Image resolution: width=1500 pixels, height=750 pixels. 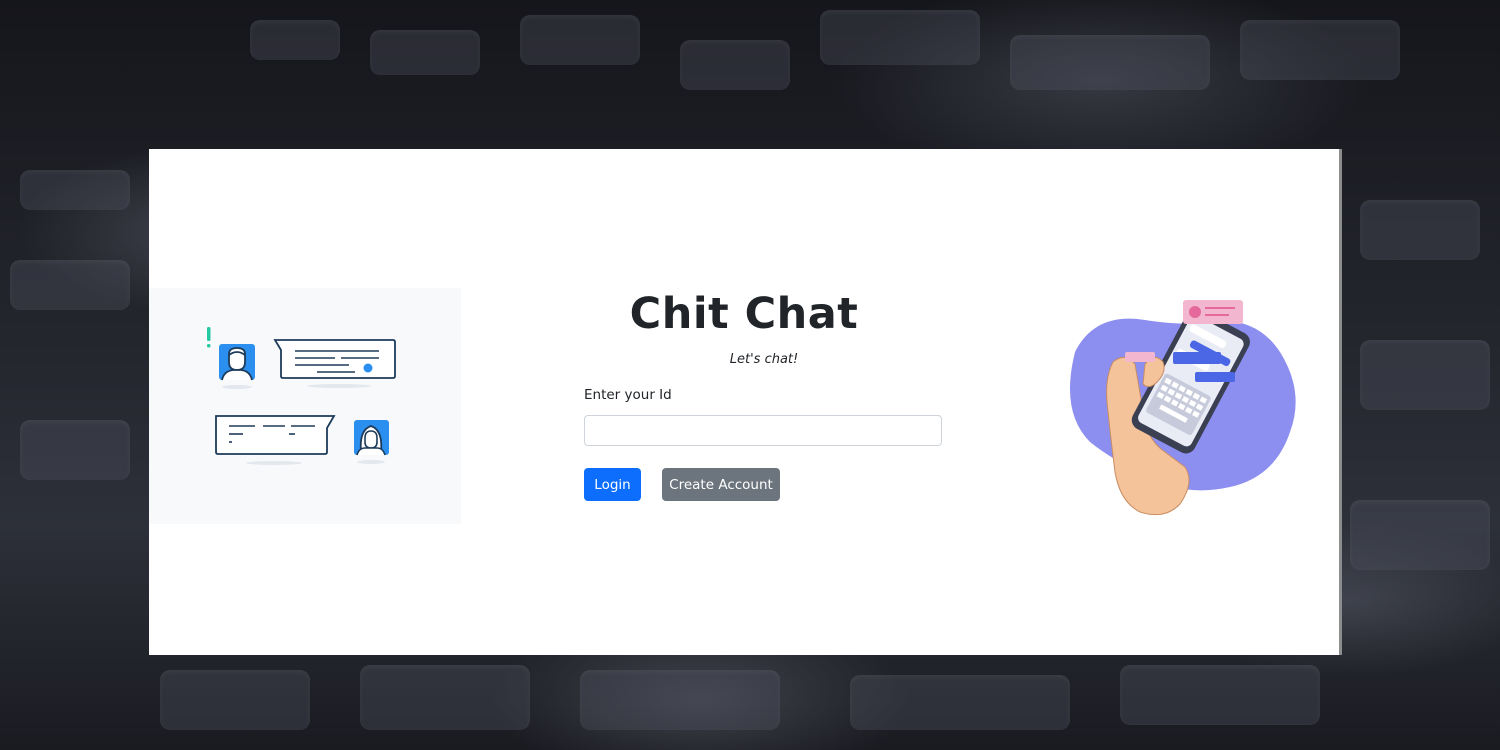 I want to click on id-field-label: Enter your Id, so click(x=628, y=395).